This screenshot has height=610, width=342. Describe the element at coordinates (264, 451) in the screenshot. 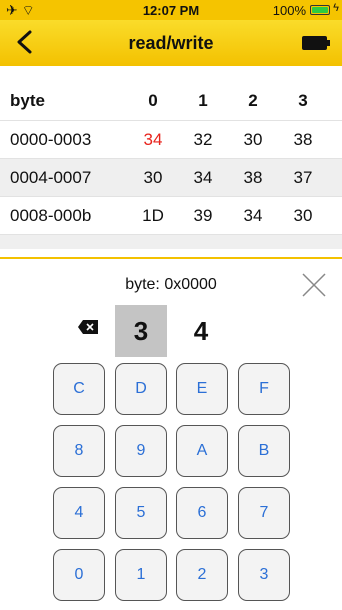

I see `key-b: B` at that location.